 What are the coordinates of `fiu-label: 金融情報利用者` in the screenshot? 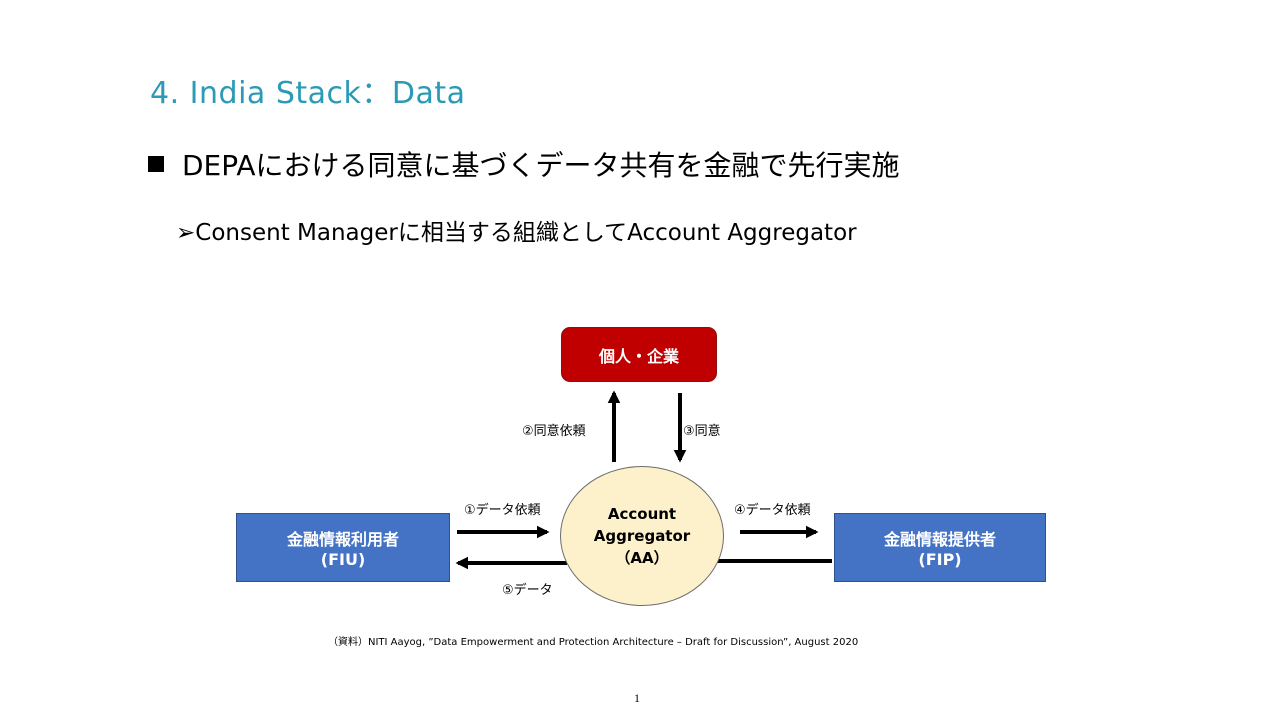 It's located at (342, 539).